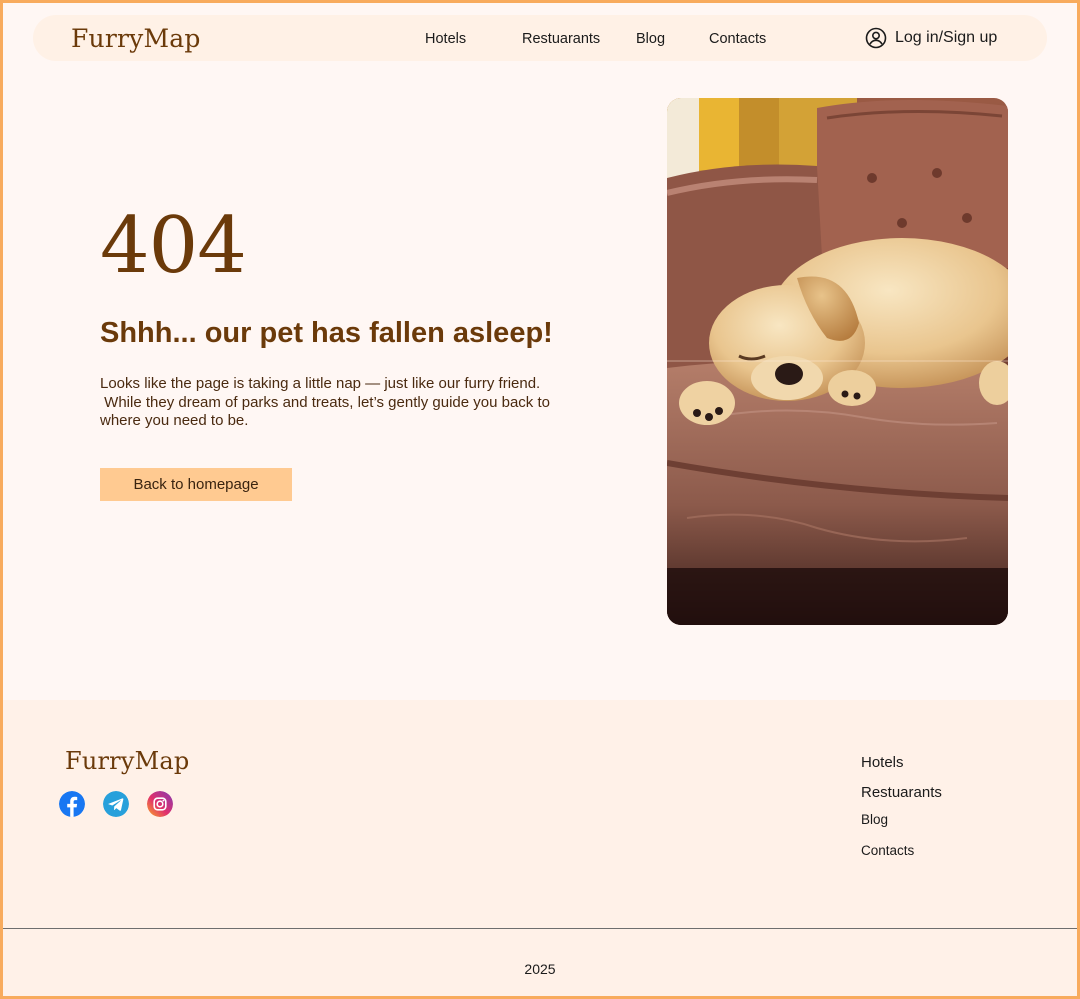  What do you see at coordinates (887, 850) in the screenshot?
I see `footer-link-contacts: Contacts` at bounding box center [887, 850].